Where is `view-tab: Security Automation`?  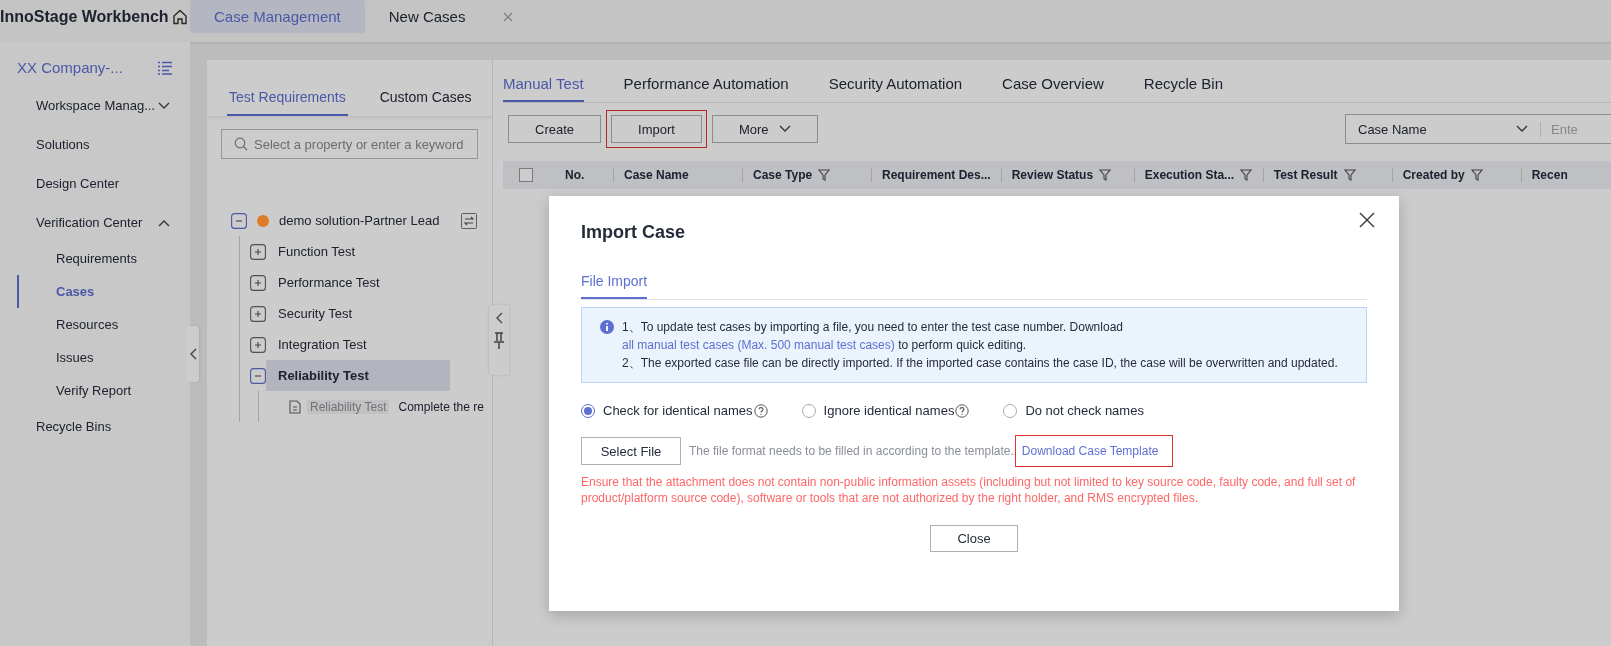
view-tab: Security Automation is located at coordinates (895, 88).